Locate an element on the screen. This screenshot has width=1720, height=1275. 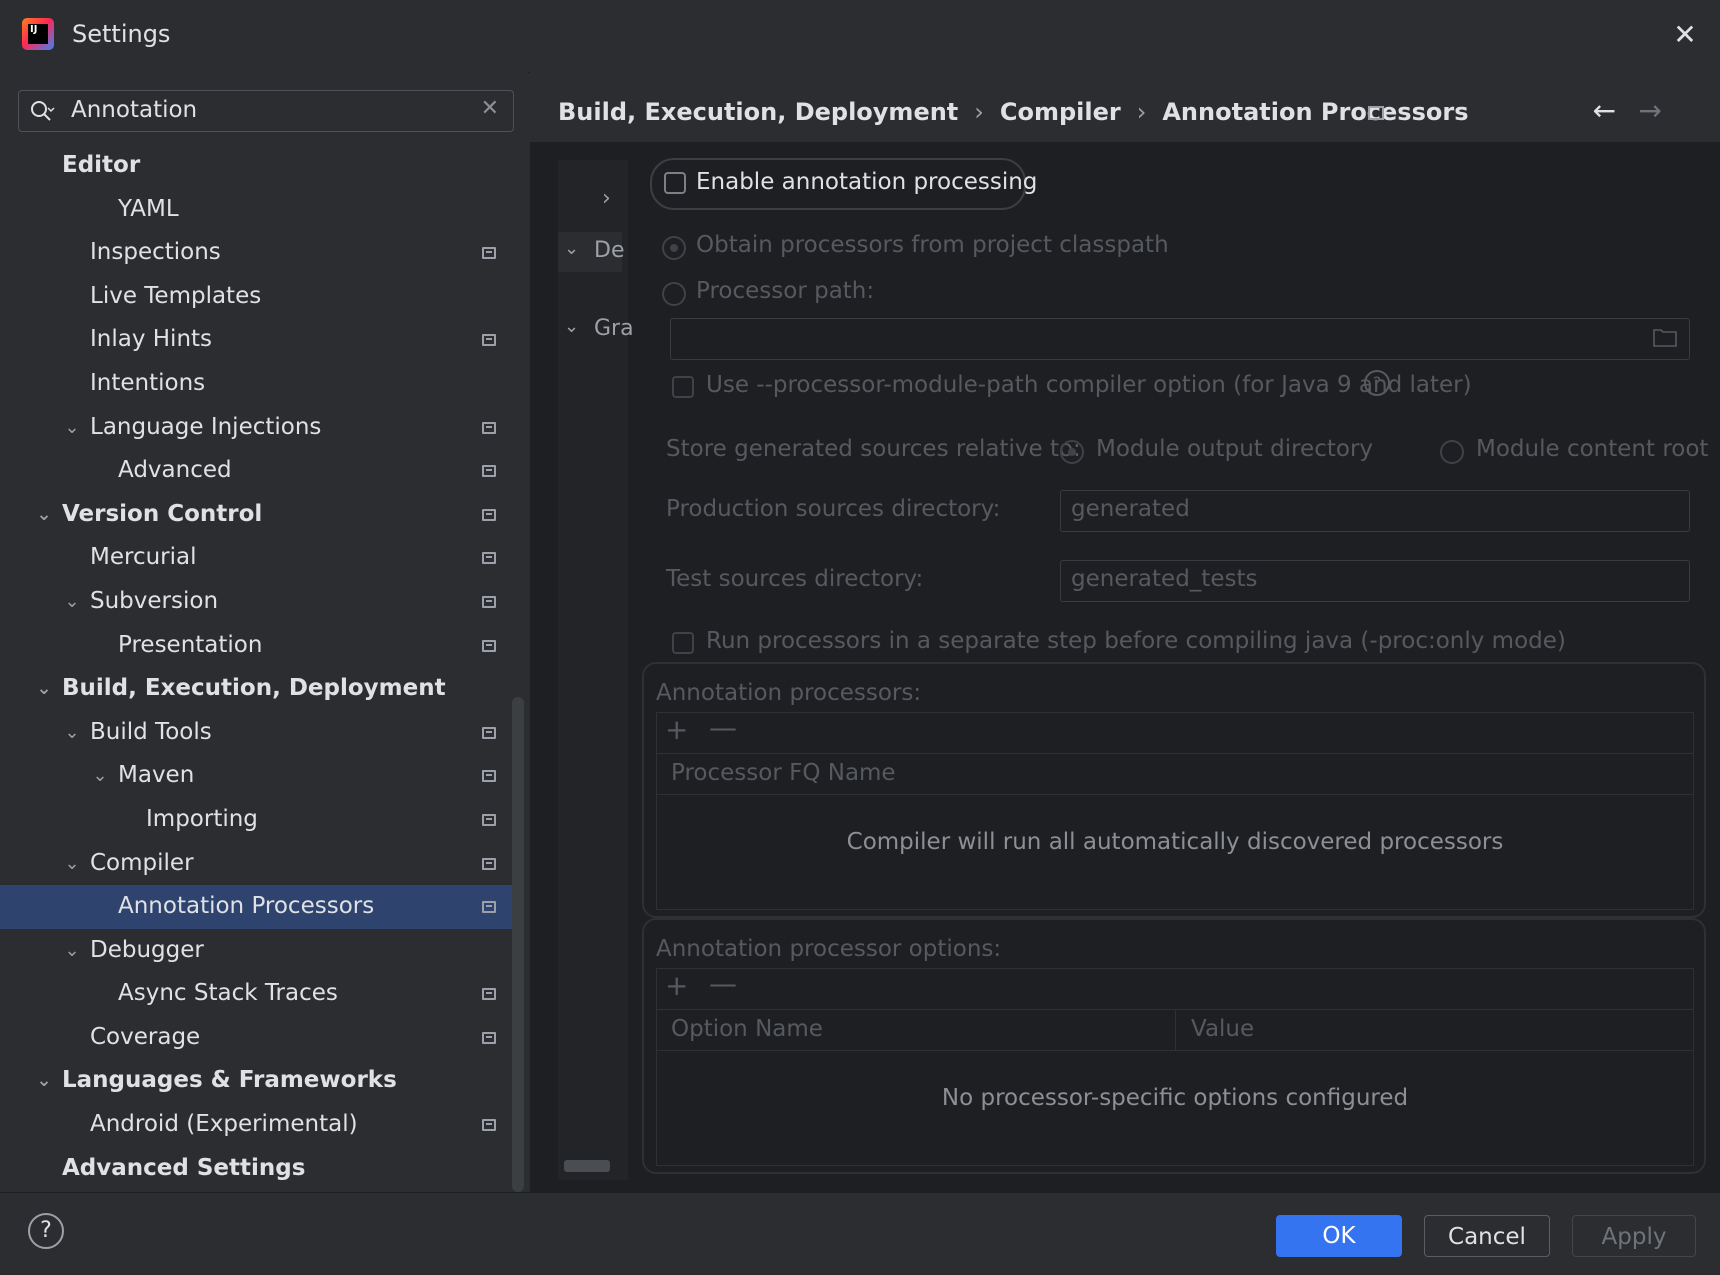
breadcrumb-item: Build, Execution, Deployment is located at coordinates (758, 112).